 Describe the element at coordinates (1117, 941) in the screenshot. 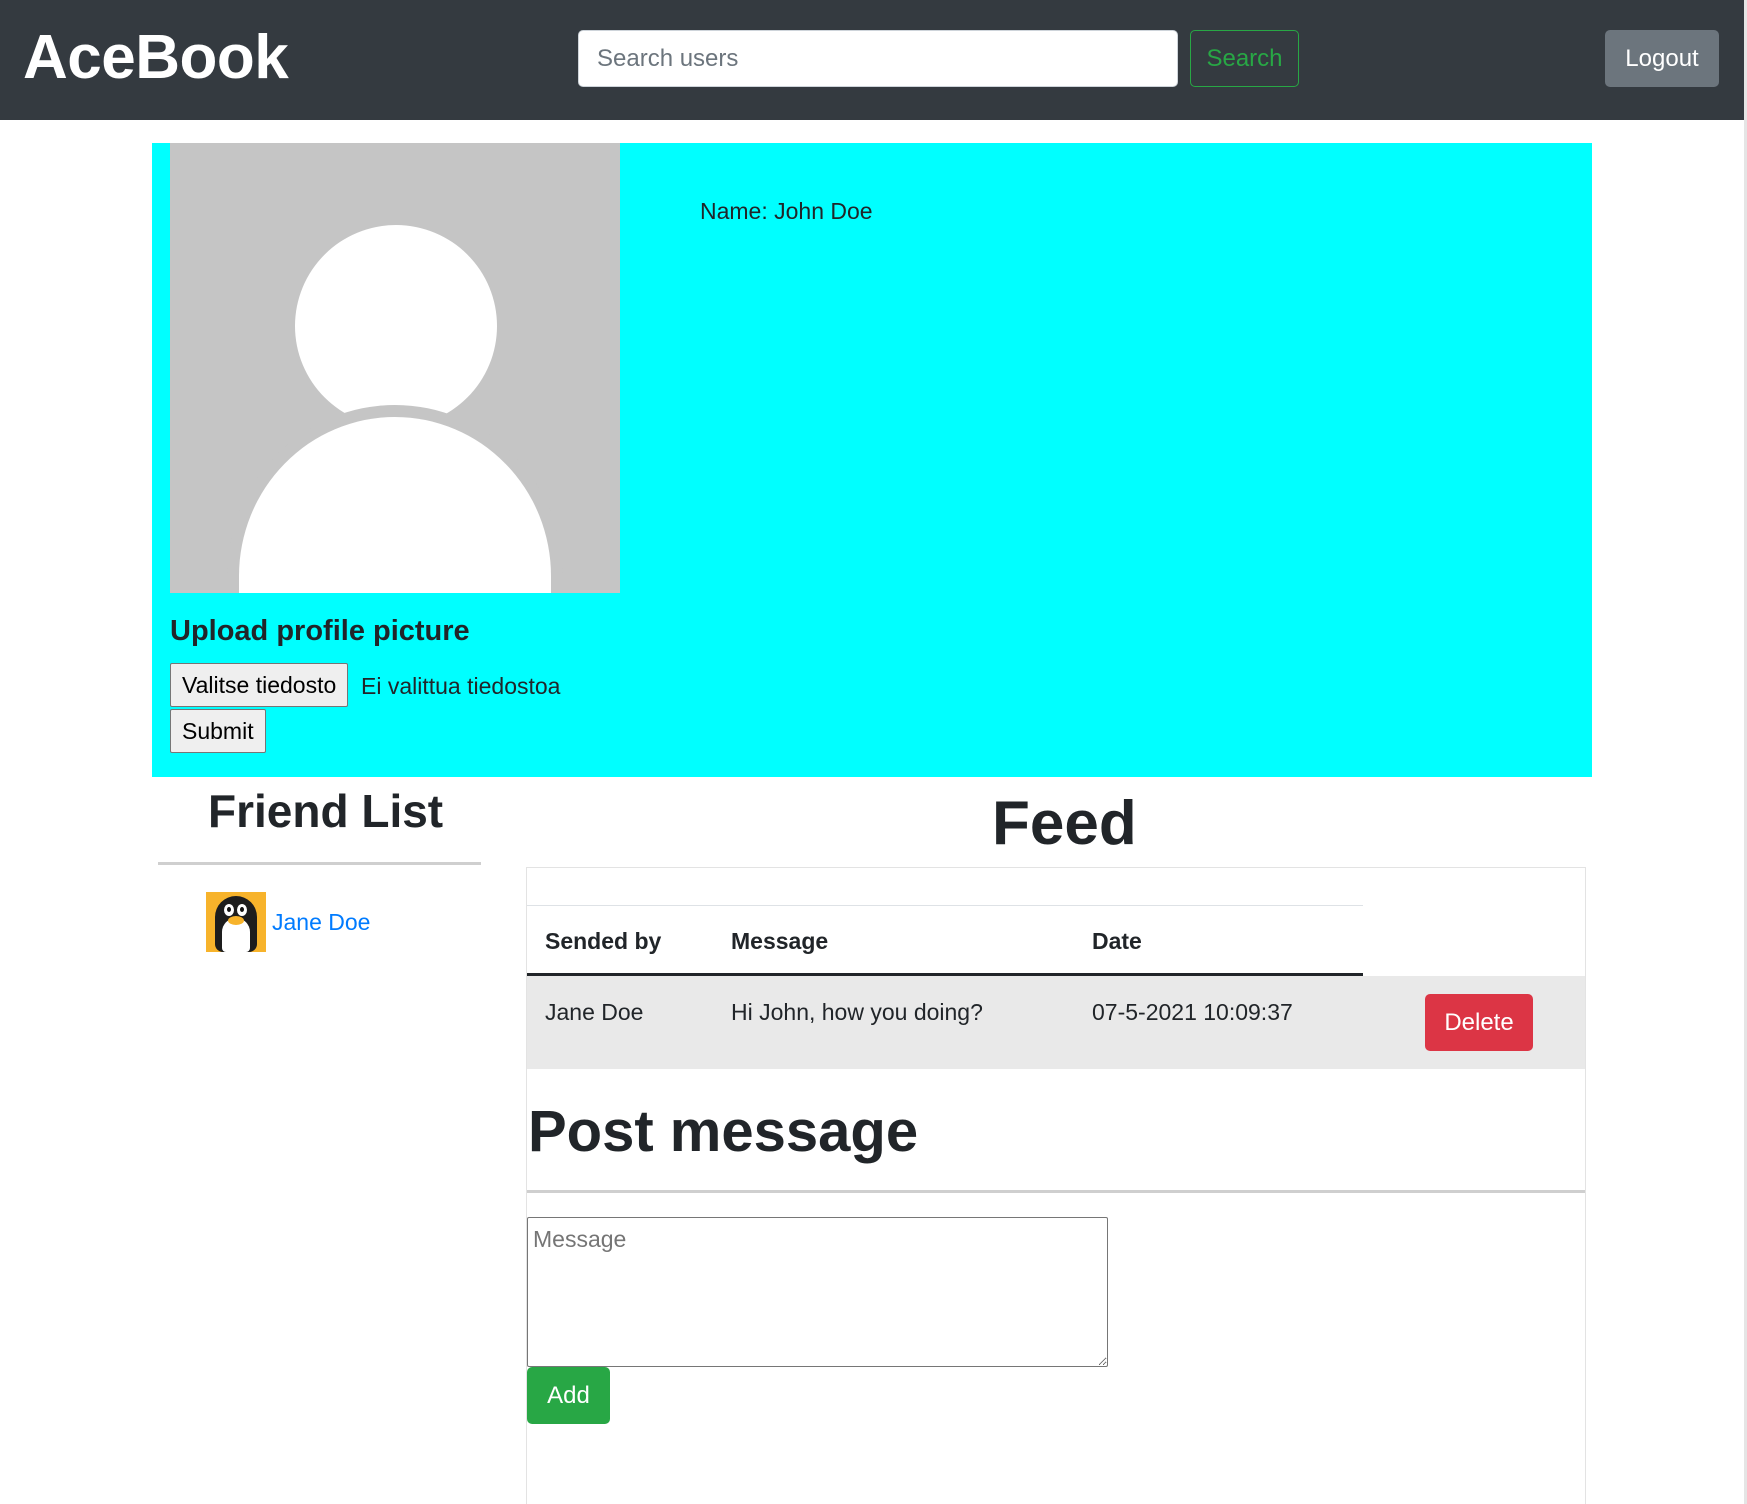

I see `column-header-date: Date` at that location.